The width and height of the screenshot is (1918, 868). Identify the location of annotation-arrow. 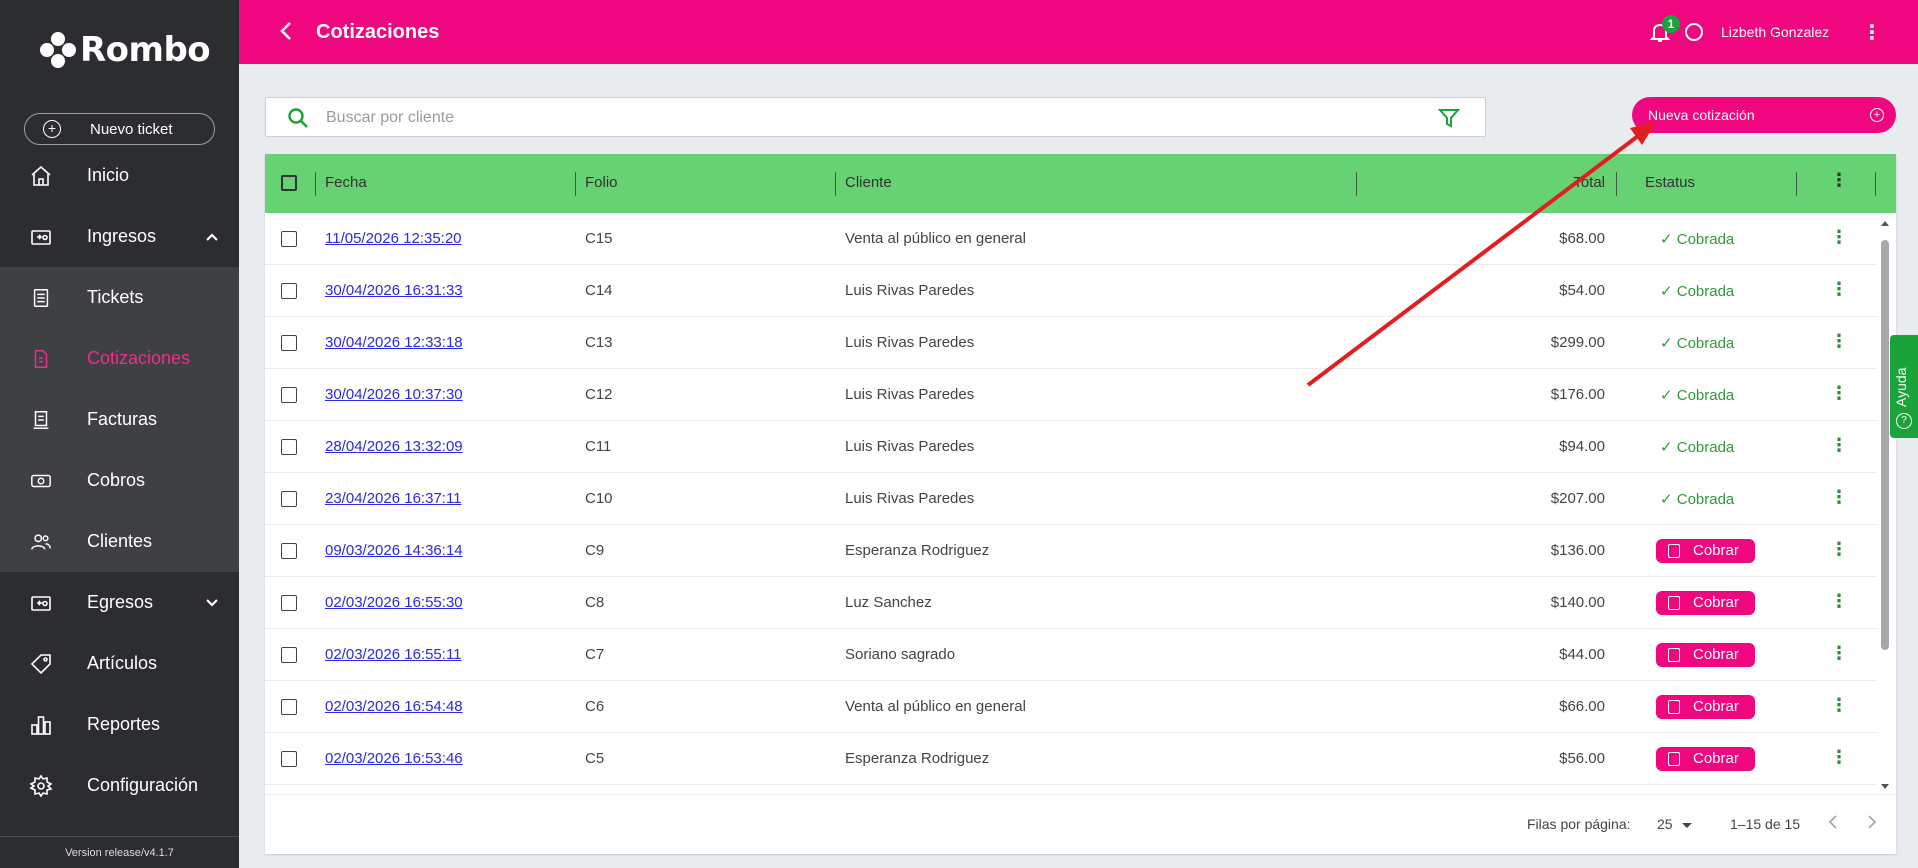
(1481, 254).